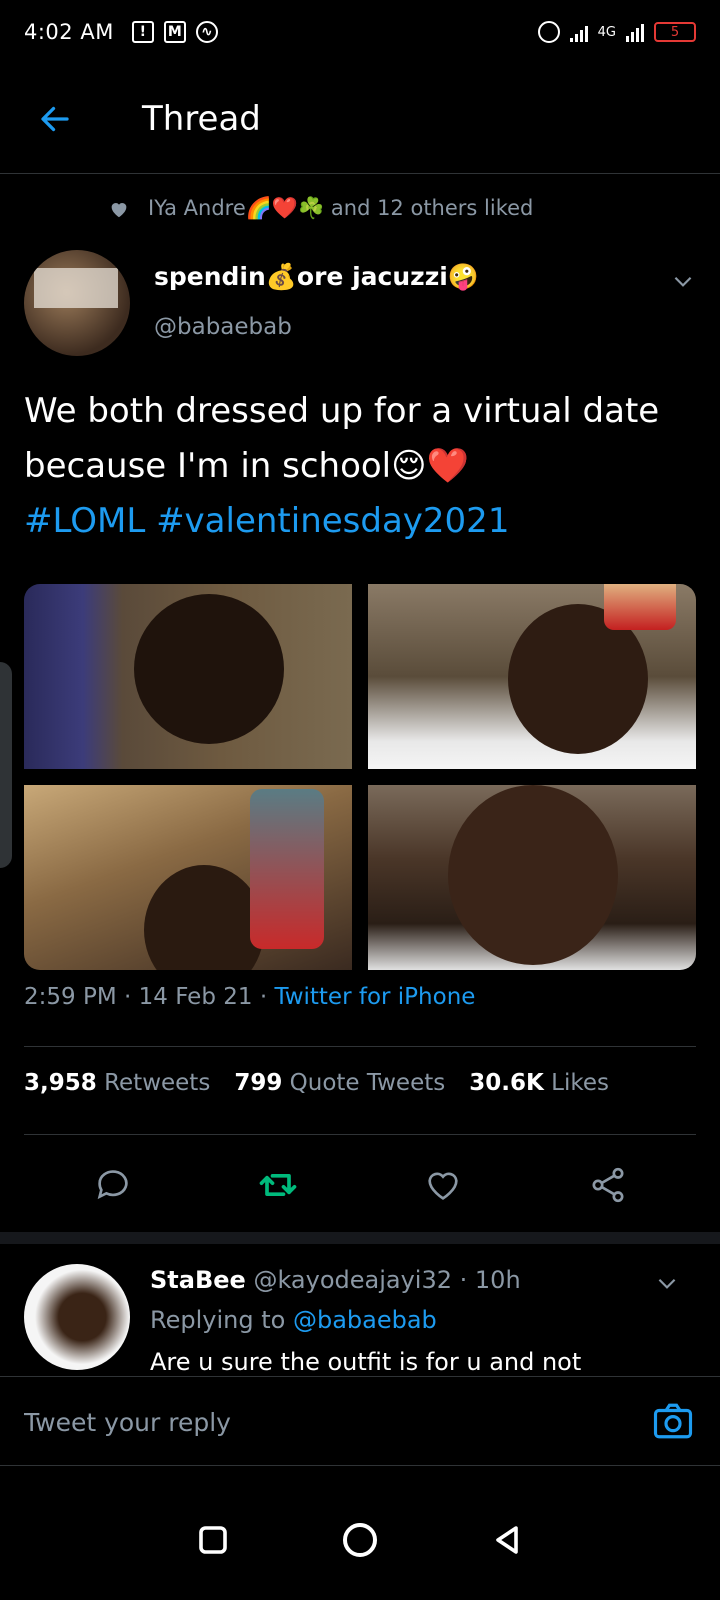 The height and width of the screenshot is (1600, 720). Describe the element at coordinates (266, 521) in the screenshot. I see `tweet-hashtags: #LOML #valentinesday2021` at that location.